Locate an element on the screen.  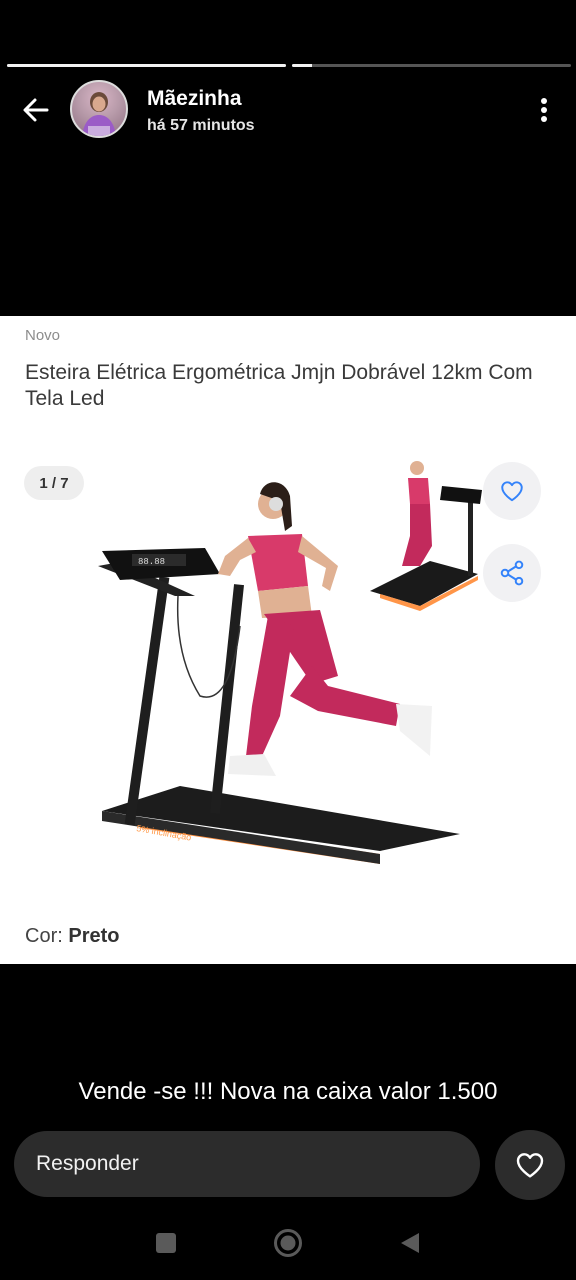
share-icon is located at coordinates (512, 573).